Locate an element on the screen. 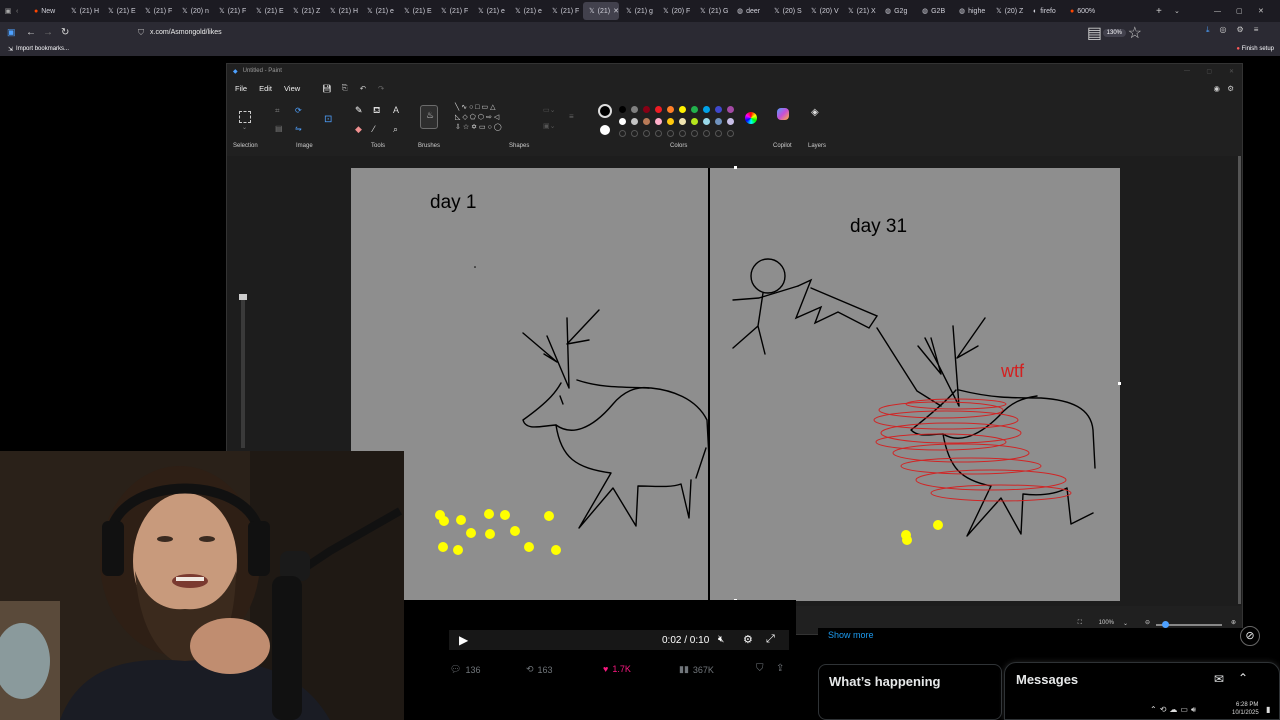  new-tab-icon: + is located at coordinates (1165, 11).